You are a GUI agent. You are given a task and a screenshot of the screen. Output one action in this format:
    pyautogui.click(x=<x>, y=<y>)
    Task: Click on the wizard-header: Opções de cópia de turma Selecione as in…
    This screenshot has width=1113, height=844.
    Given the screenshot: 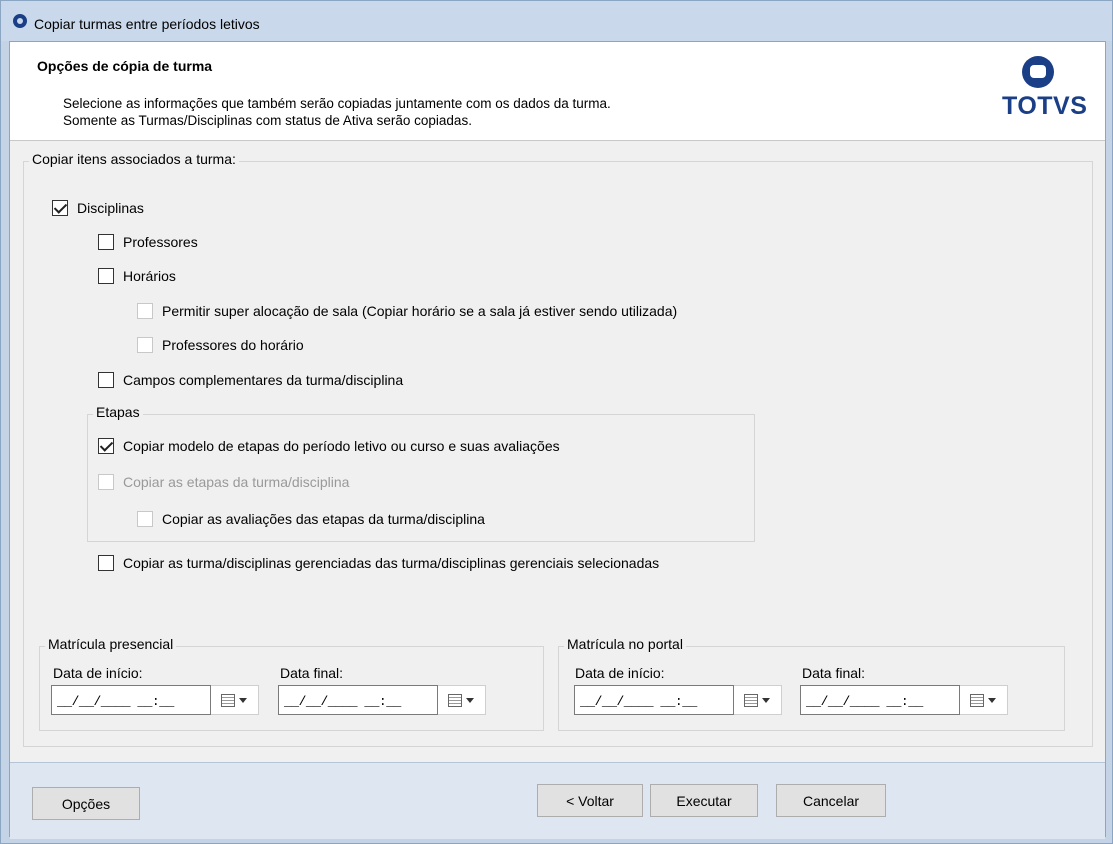 What is the action you would take?
    pyautogui.click(x=557, y=91)
    